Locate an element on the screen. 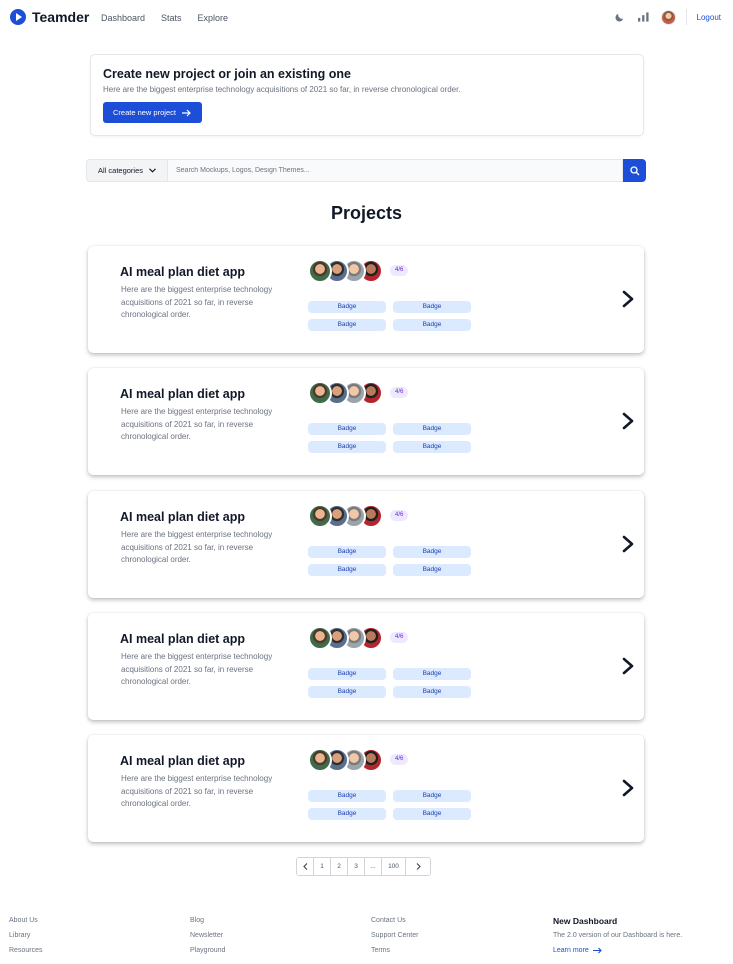 Image resolution: width=733 pixels, height=964 pixels. footer-link-library: Library is located at coordinates (25, 936).